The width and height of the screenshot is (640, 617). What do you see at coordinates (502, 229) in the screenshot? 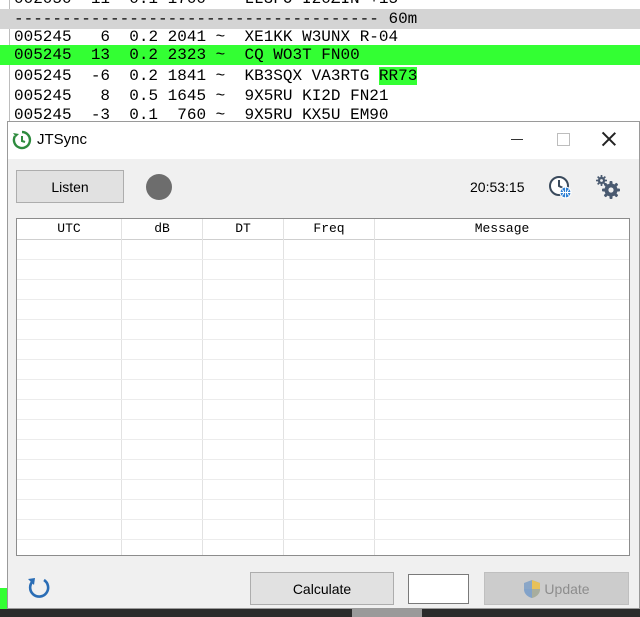
I see `column-header-message: Message` at bounding box center [502, 229].